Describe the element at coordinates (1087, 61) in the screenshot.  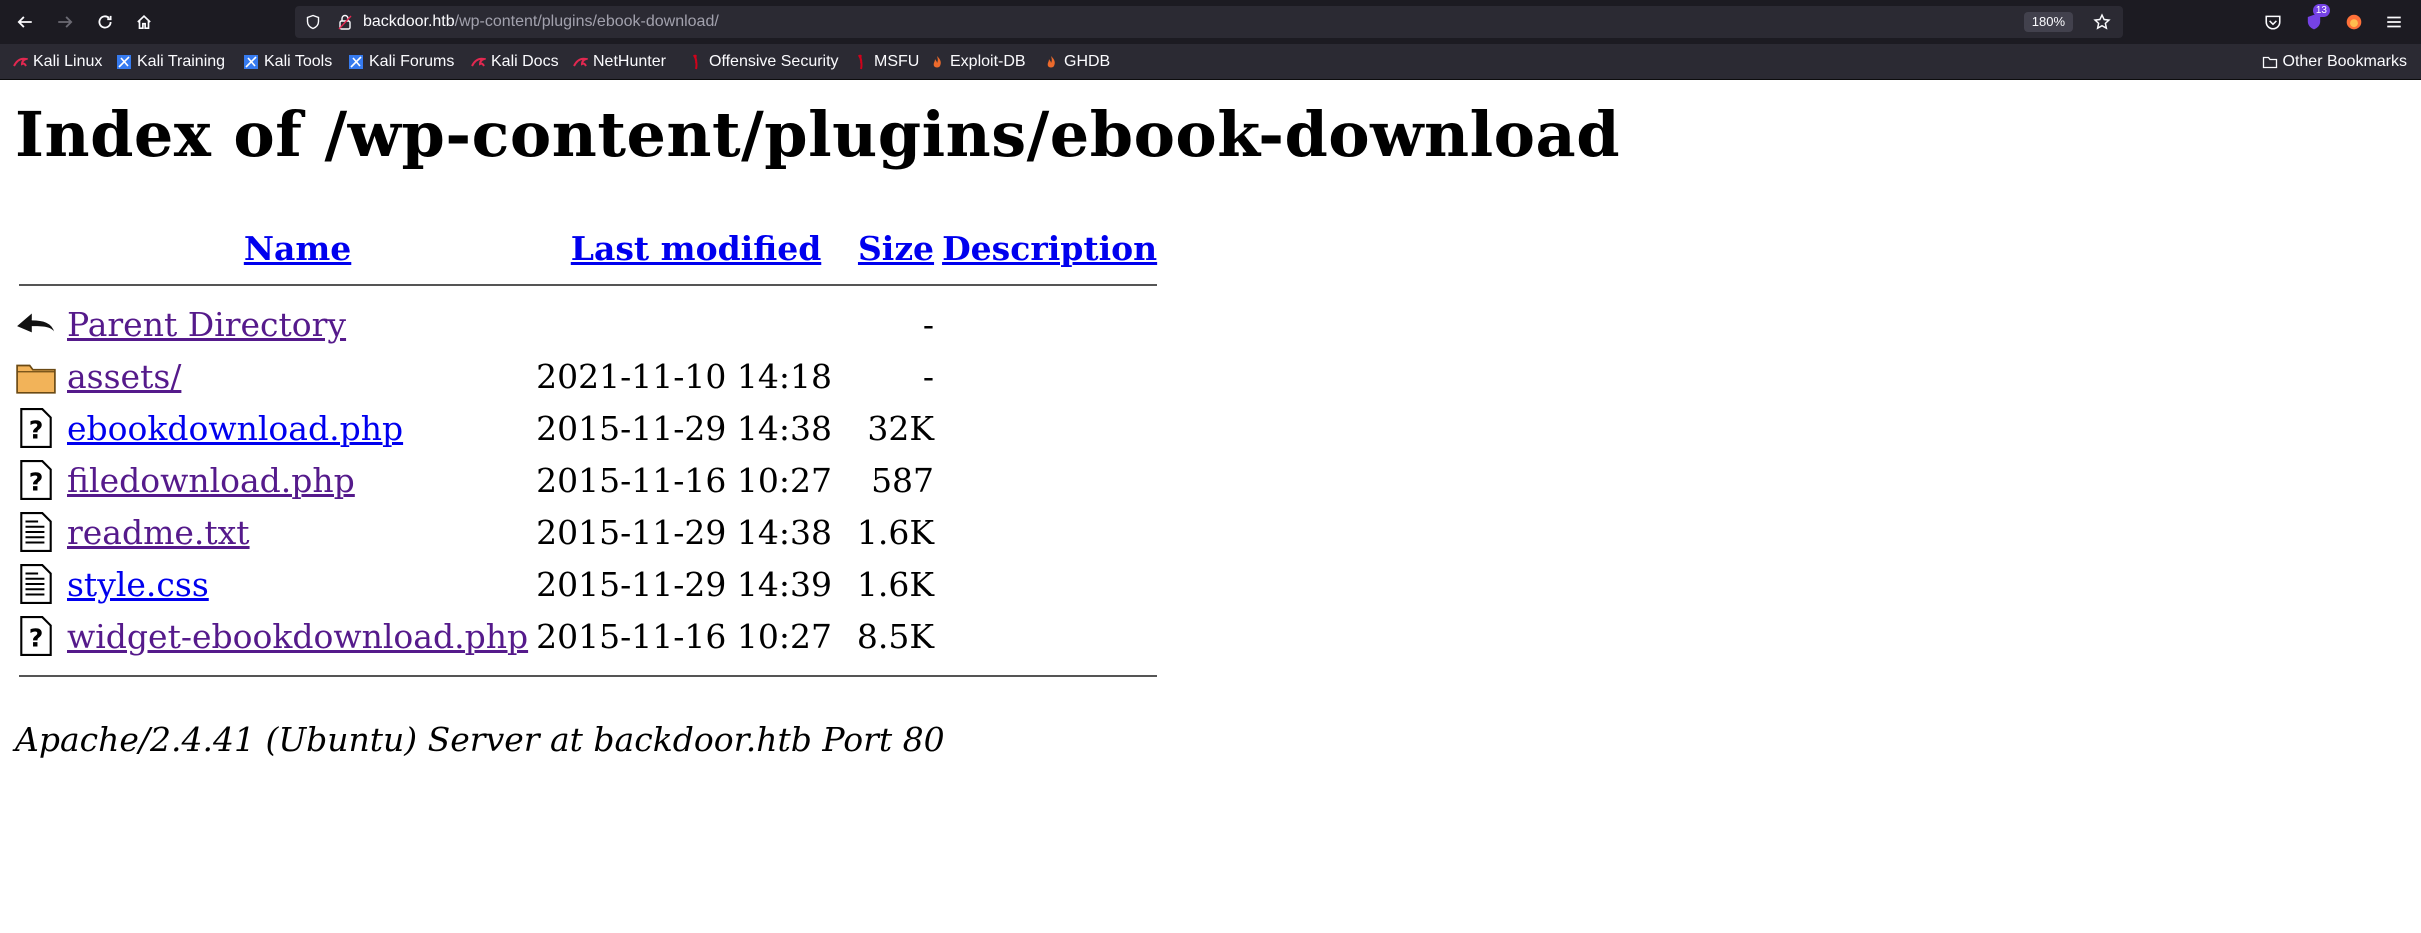
I see `bookmark-label: GHDB` at that location.